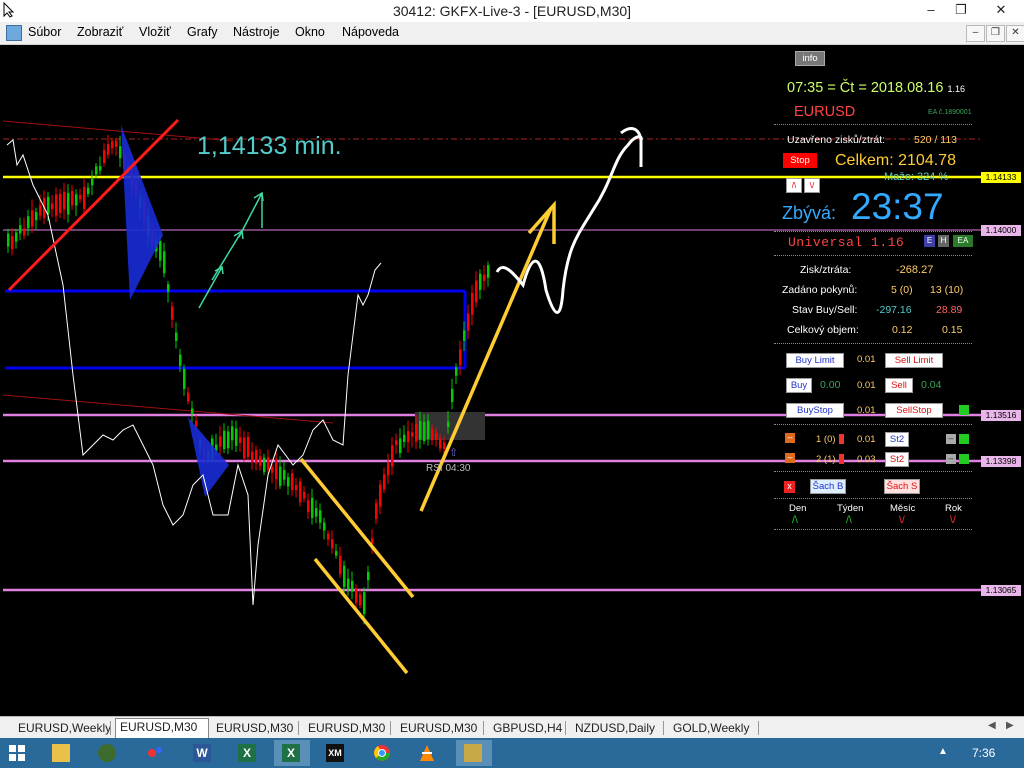 This screenshot has height=768, width=1024. Describe the element at coordinates (961, 10) in the screenshot. I see `restore-button: ❐` at that location.